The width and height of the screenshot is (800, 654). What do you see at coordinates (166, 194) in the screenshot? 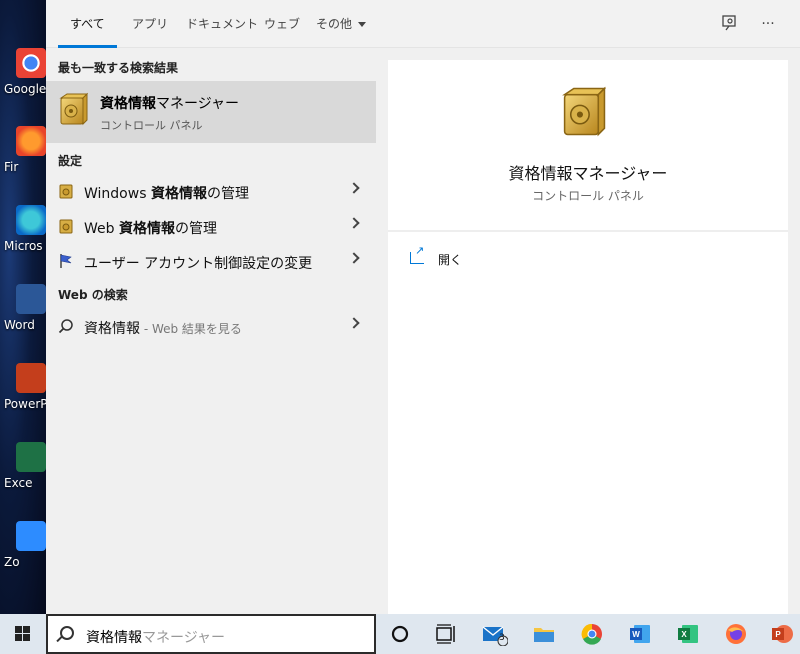
I see `settings-item-label: Windows 資格情報の管理` at bounding box center [166, 194].